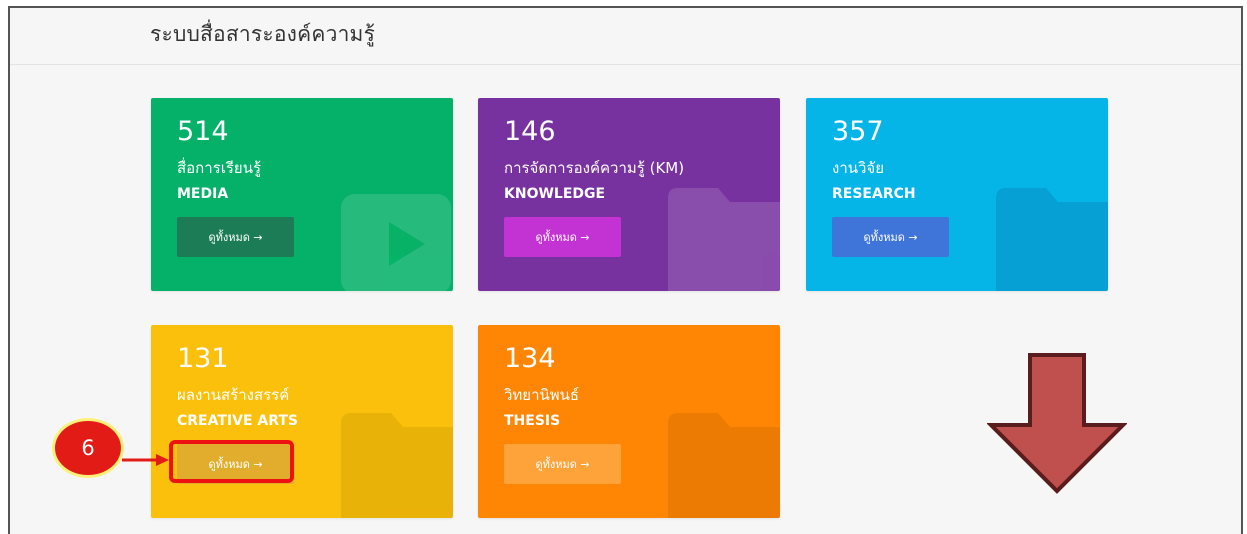 Image resolution: width=1247 pixels, height=534 pixels. What do you see at coordinates (530, 131) in the screenshot?
I see `count-knowledge: 146` at bounding box center [530, 131].